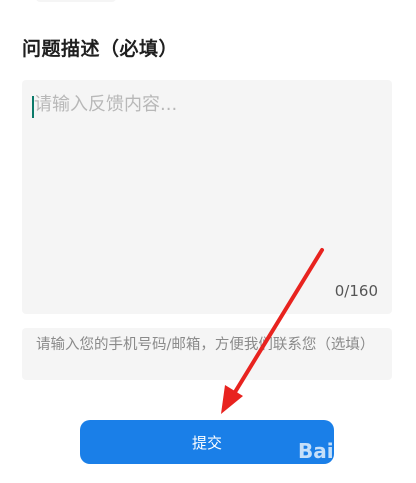  What do you see at coordinates (100, 49) in the screenshot?
I see `section-title: 问题描述（必填）` at bounding box center [100, 49].